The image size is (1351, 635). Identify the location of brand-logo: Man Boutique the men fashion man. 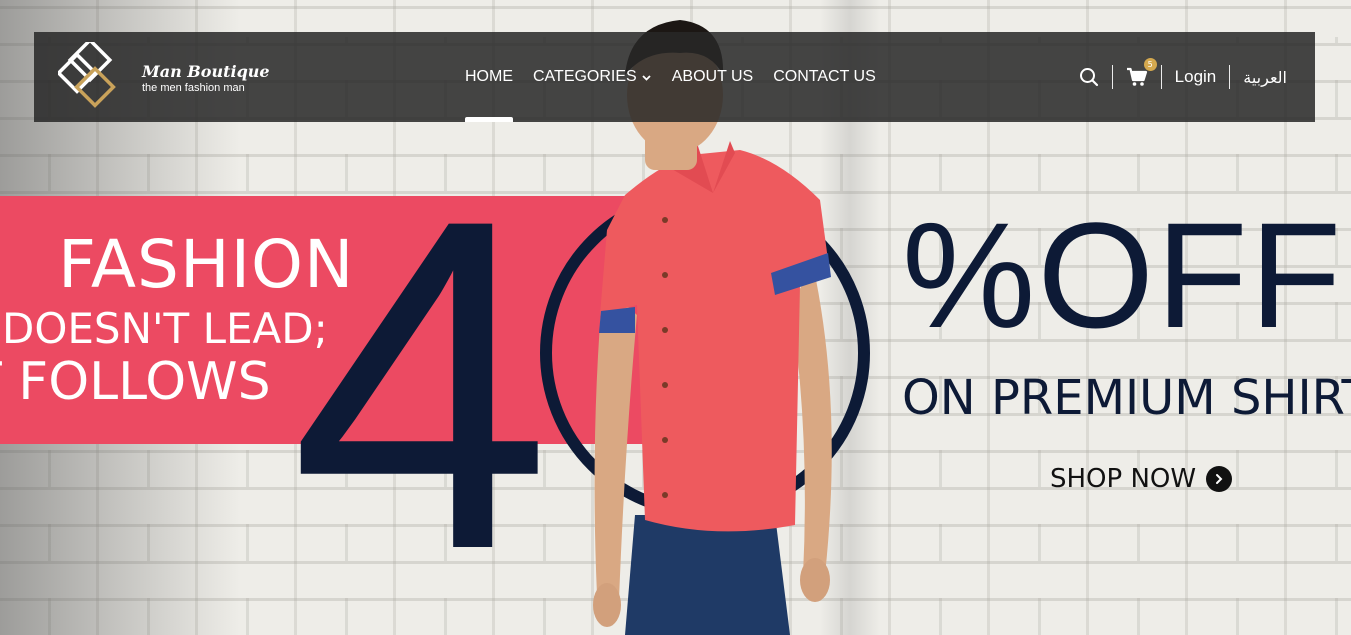
(164, 78).